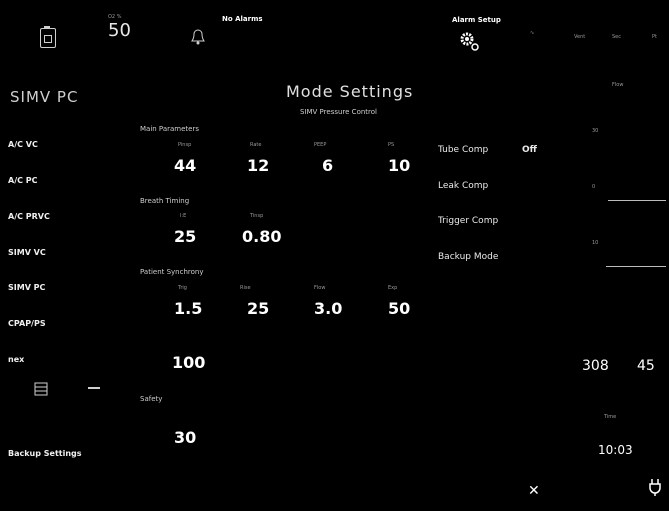 The image size is (669, 511). Describe the element at coordinates (48, 37) in the screenshot. I see `battery-icon` at that location.